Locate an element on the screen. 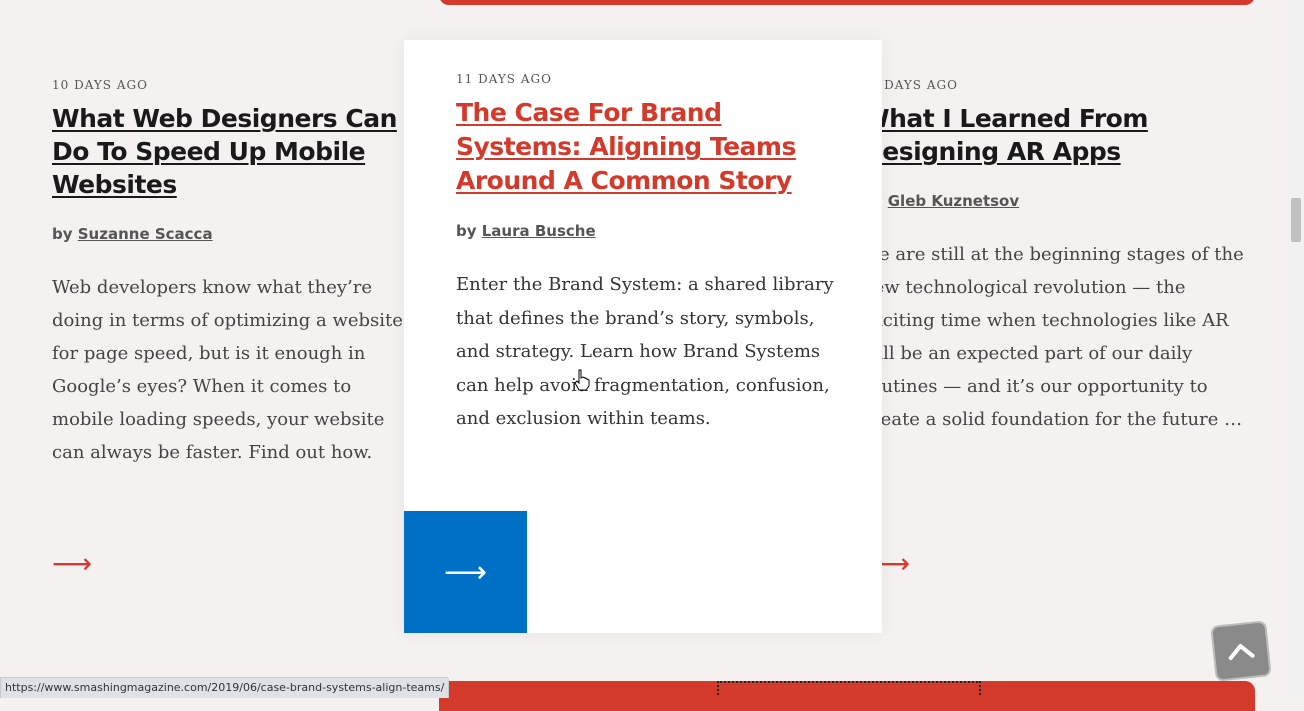 Image resolution: width=1304 pixels, height=711 pixels. author-link: Suzanne Scacca is located at coordinates (145, 234).